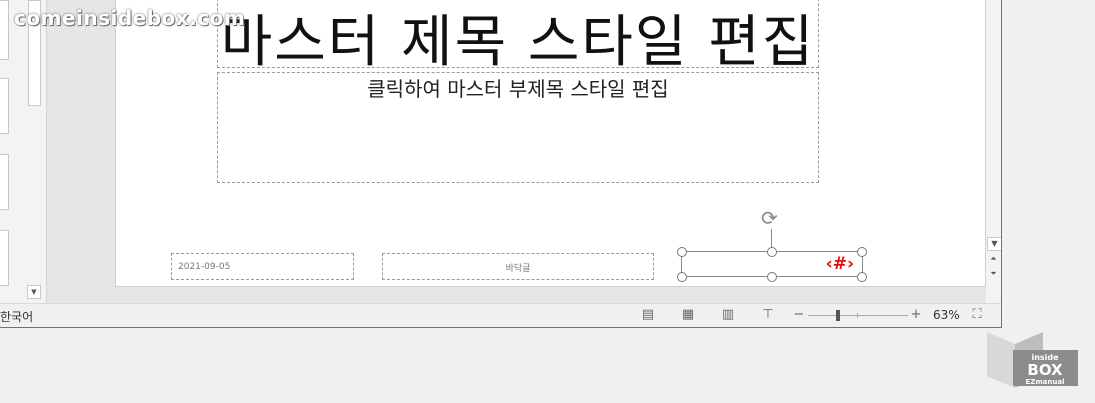 This screenshot has height=403, width=1095. Describe the element at coordinates (993, 274) in the screenshot. I see `next-slide-icon: ⏷` at that location.